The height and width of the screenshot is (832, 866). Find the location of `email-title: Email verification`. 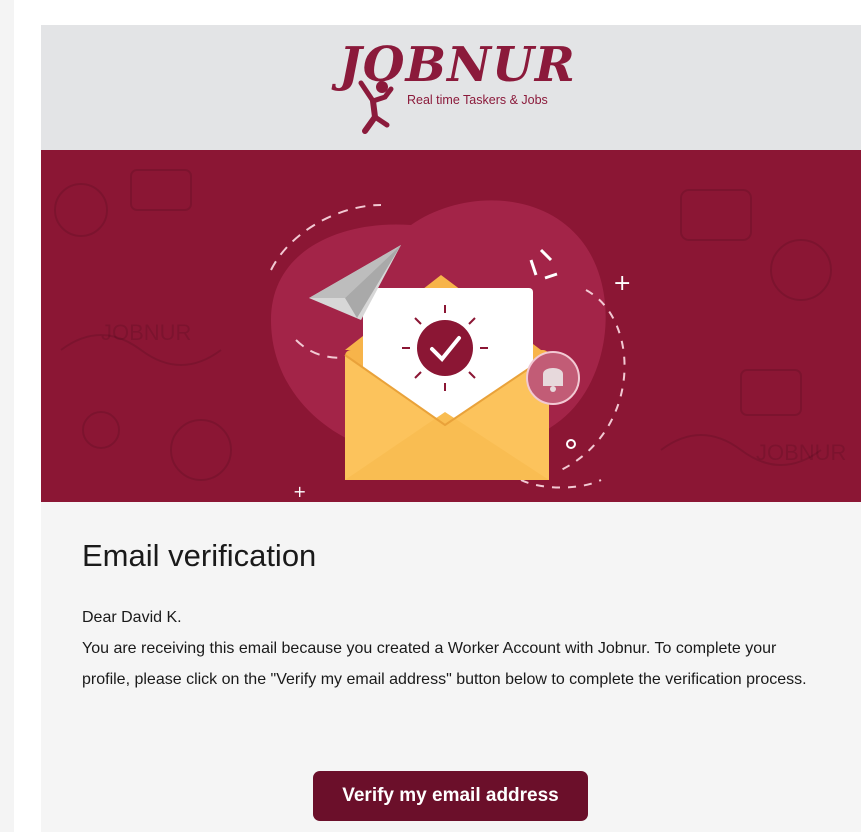

email-title: Email verification is located at coordinates (199, 555).